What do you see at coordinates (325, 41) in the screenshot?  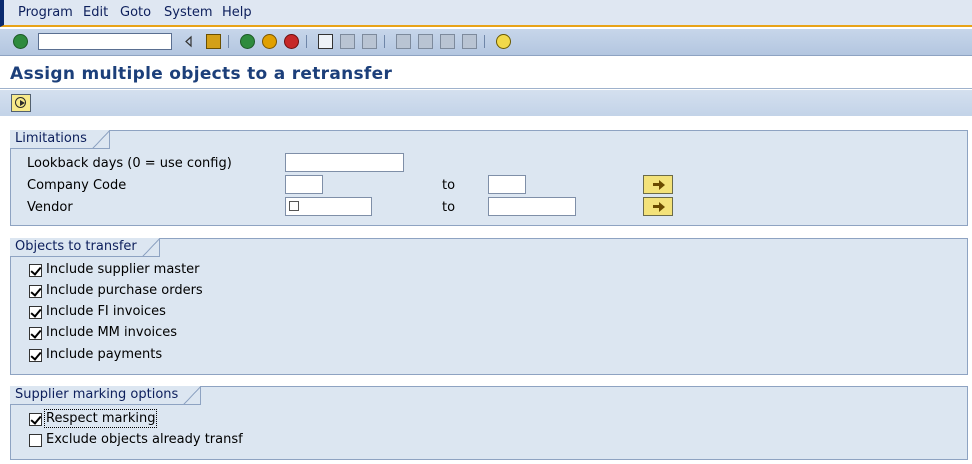 I see `print-icon` at bounding box center [325, 41].